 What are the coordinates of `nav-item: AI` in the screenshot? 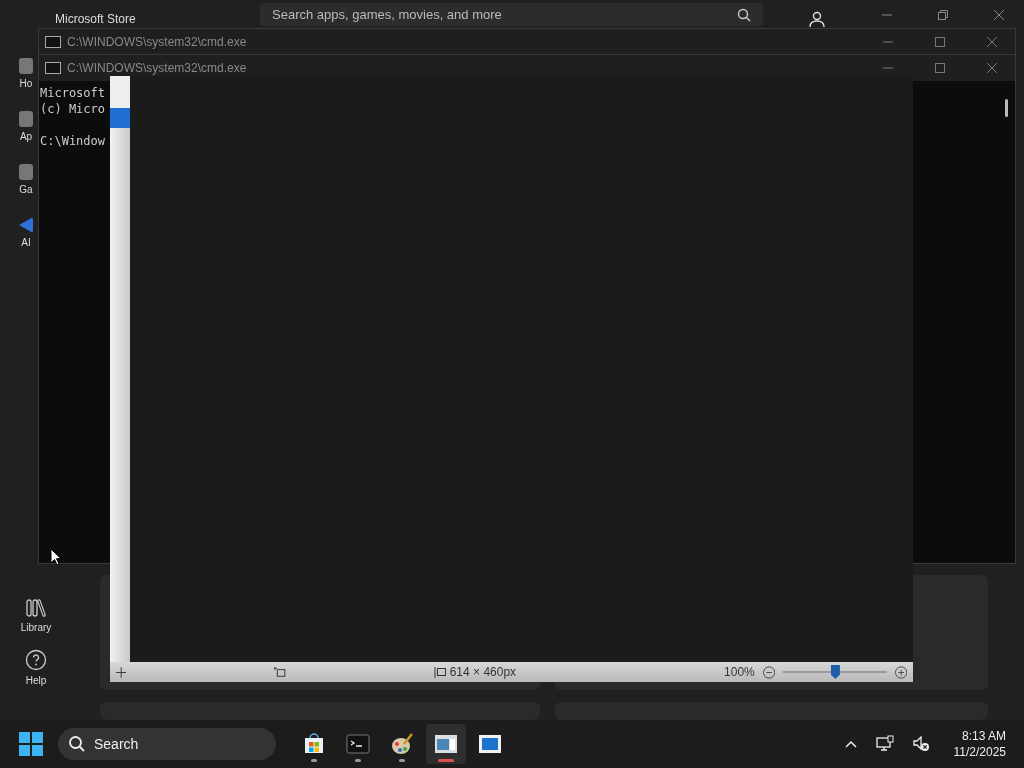 It's located at (26, 232).